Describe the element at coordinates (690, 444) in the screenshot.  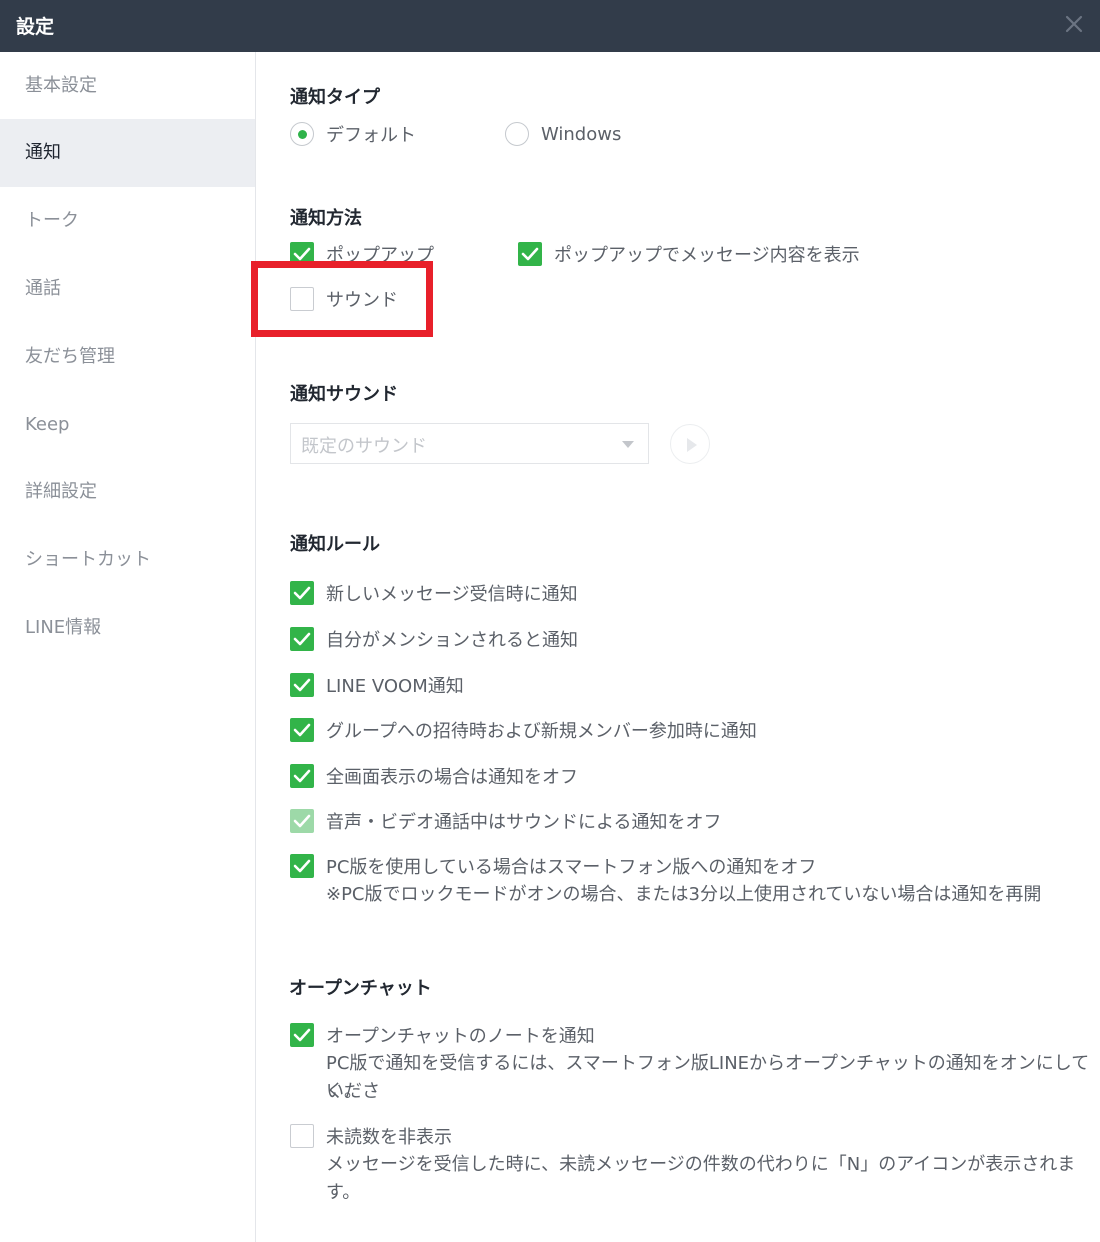
I see `play-icon` at that location.